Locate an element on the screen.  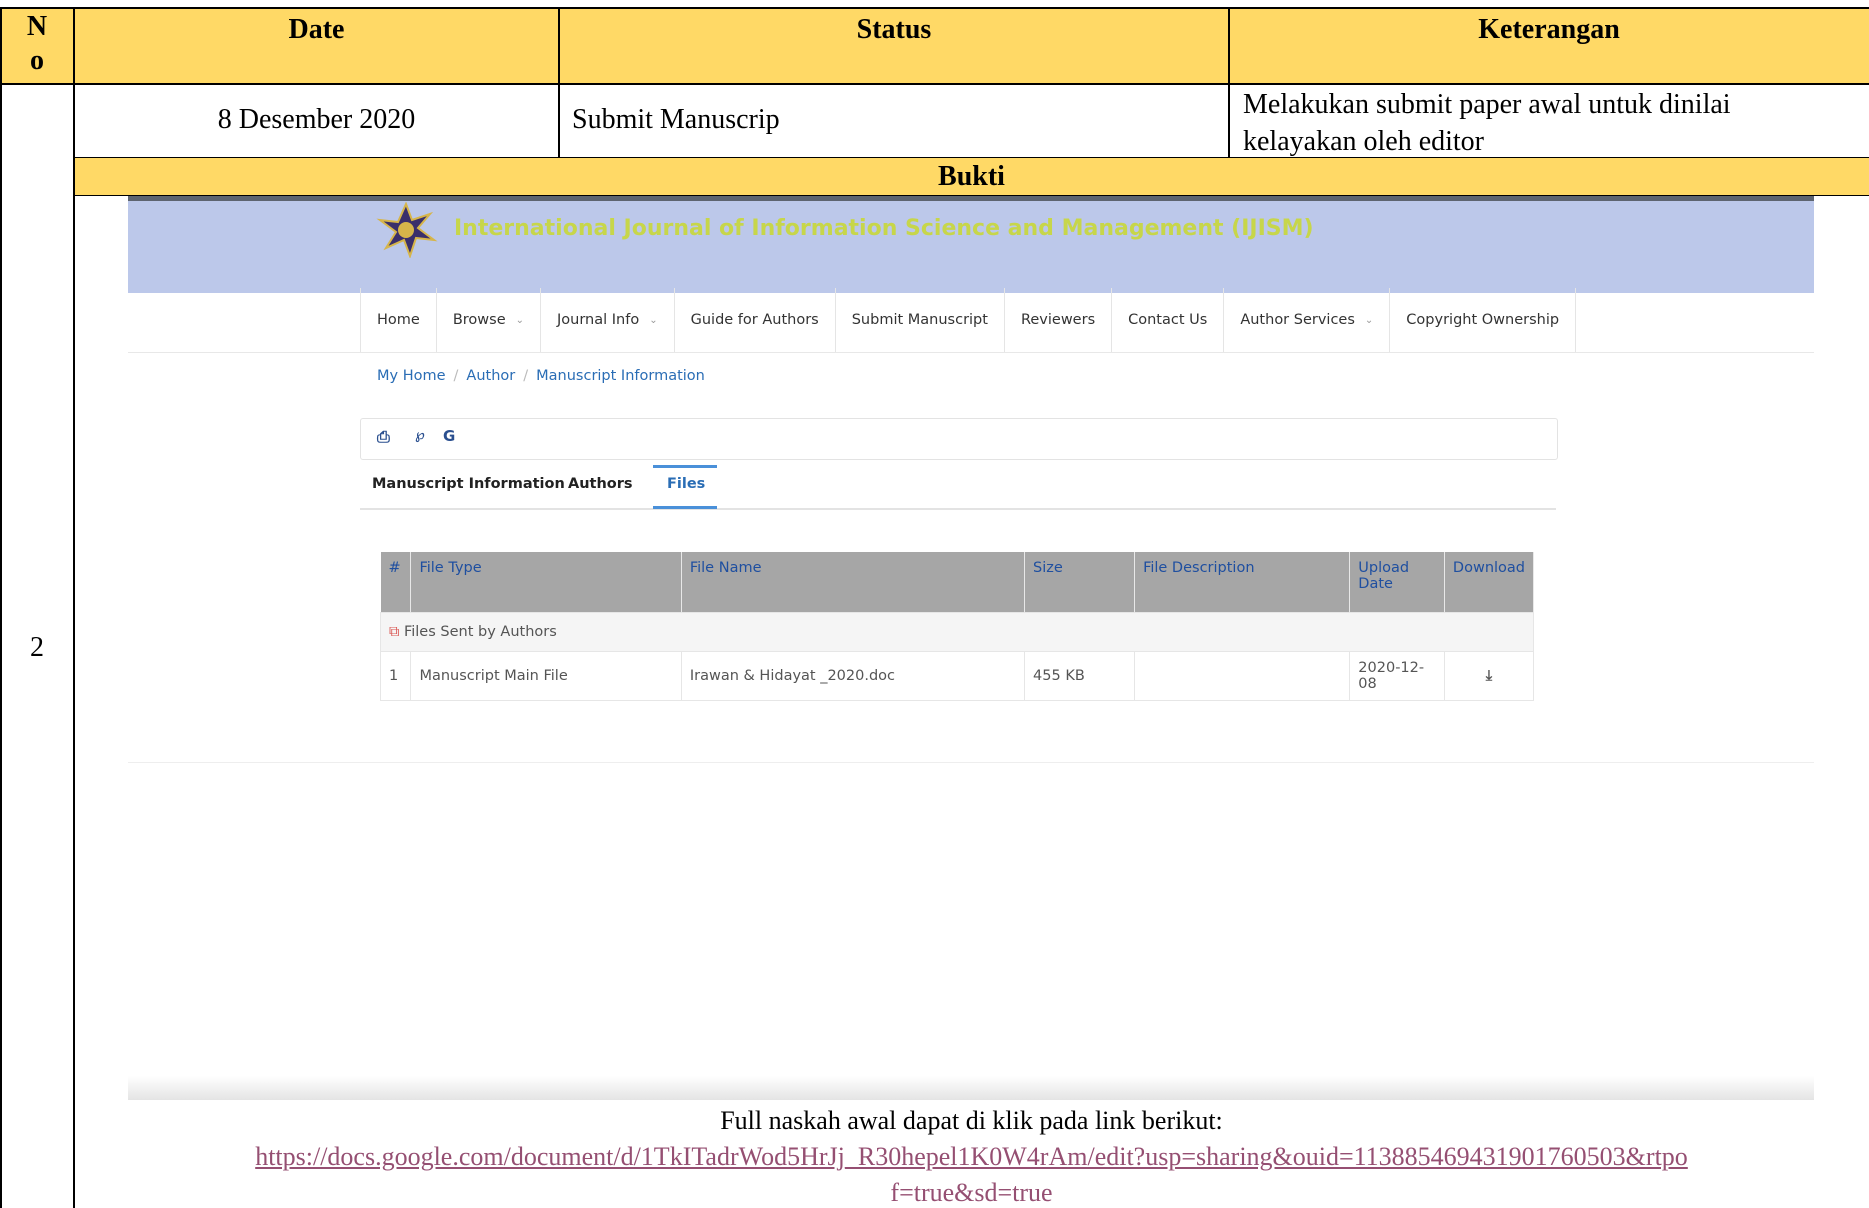
footer-link-line2: f=true&sd=true is located at coordinates (971, 1193).